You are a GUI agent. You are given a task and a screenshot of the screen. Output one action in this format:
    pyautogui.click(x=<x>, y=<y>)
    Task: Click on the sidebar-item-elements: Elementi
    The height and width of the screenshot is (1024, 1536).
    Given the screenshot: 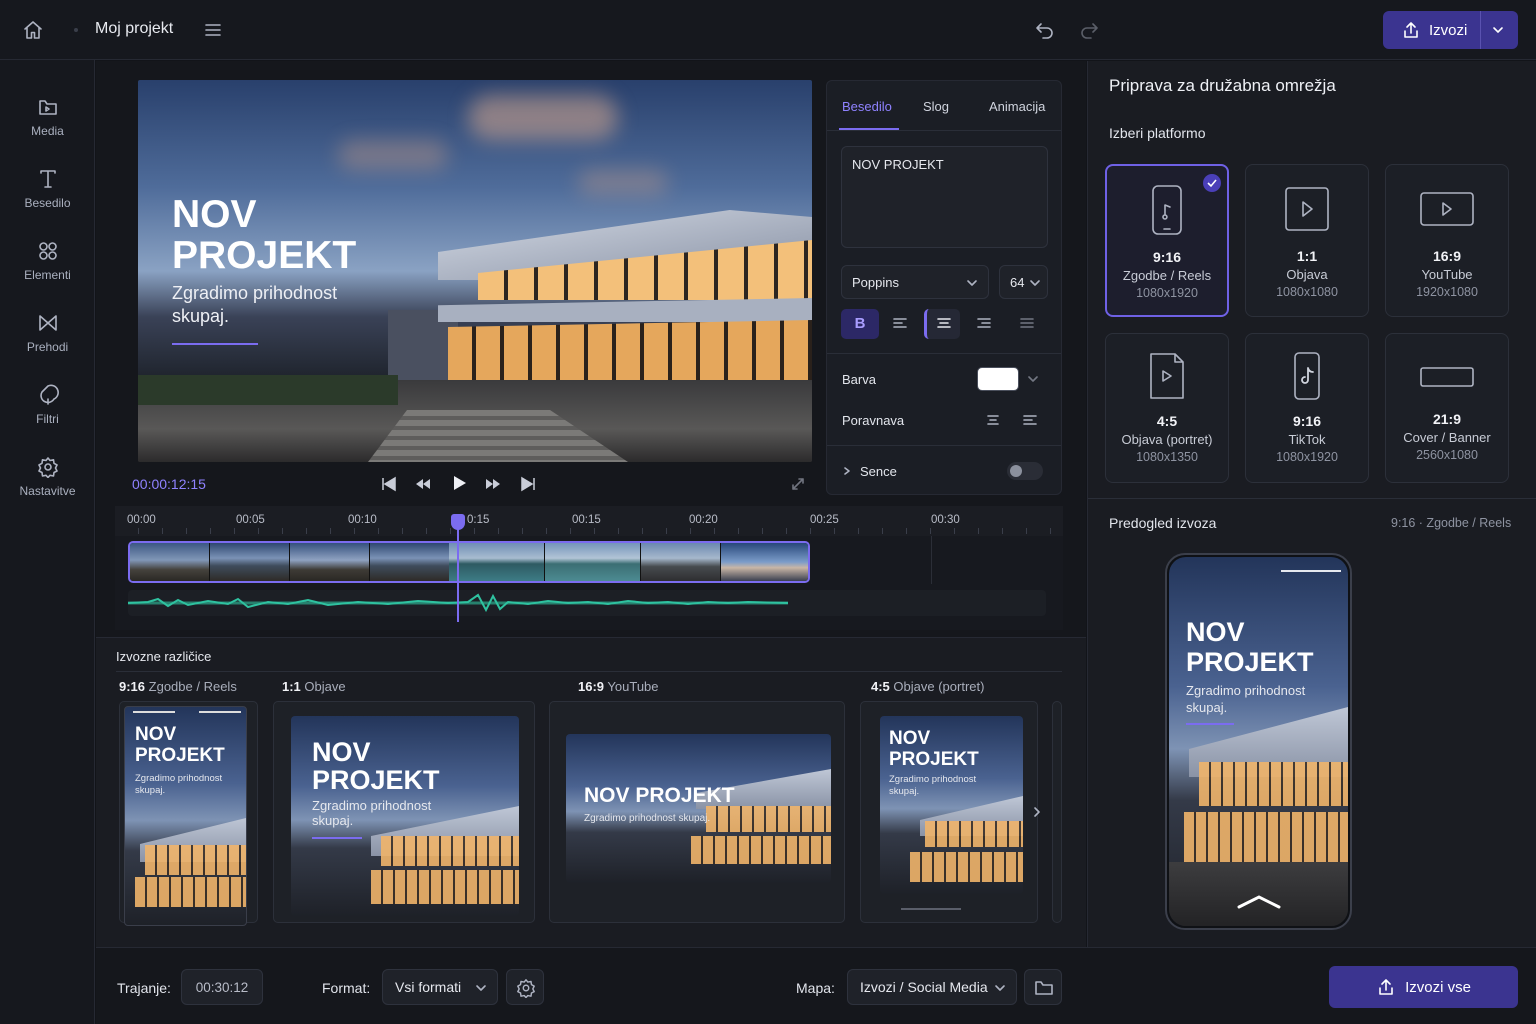 What is the action you would take?
    pyautogui.click(x=47, y=271)
    